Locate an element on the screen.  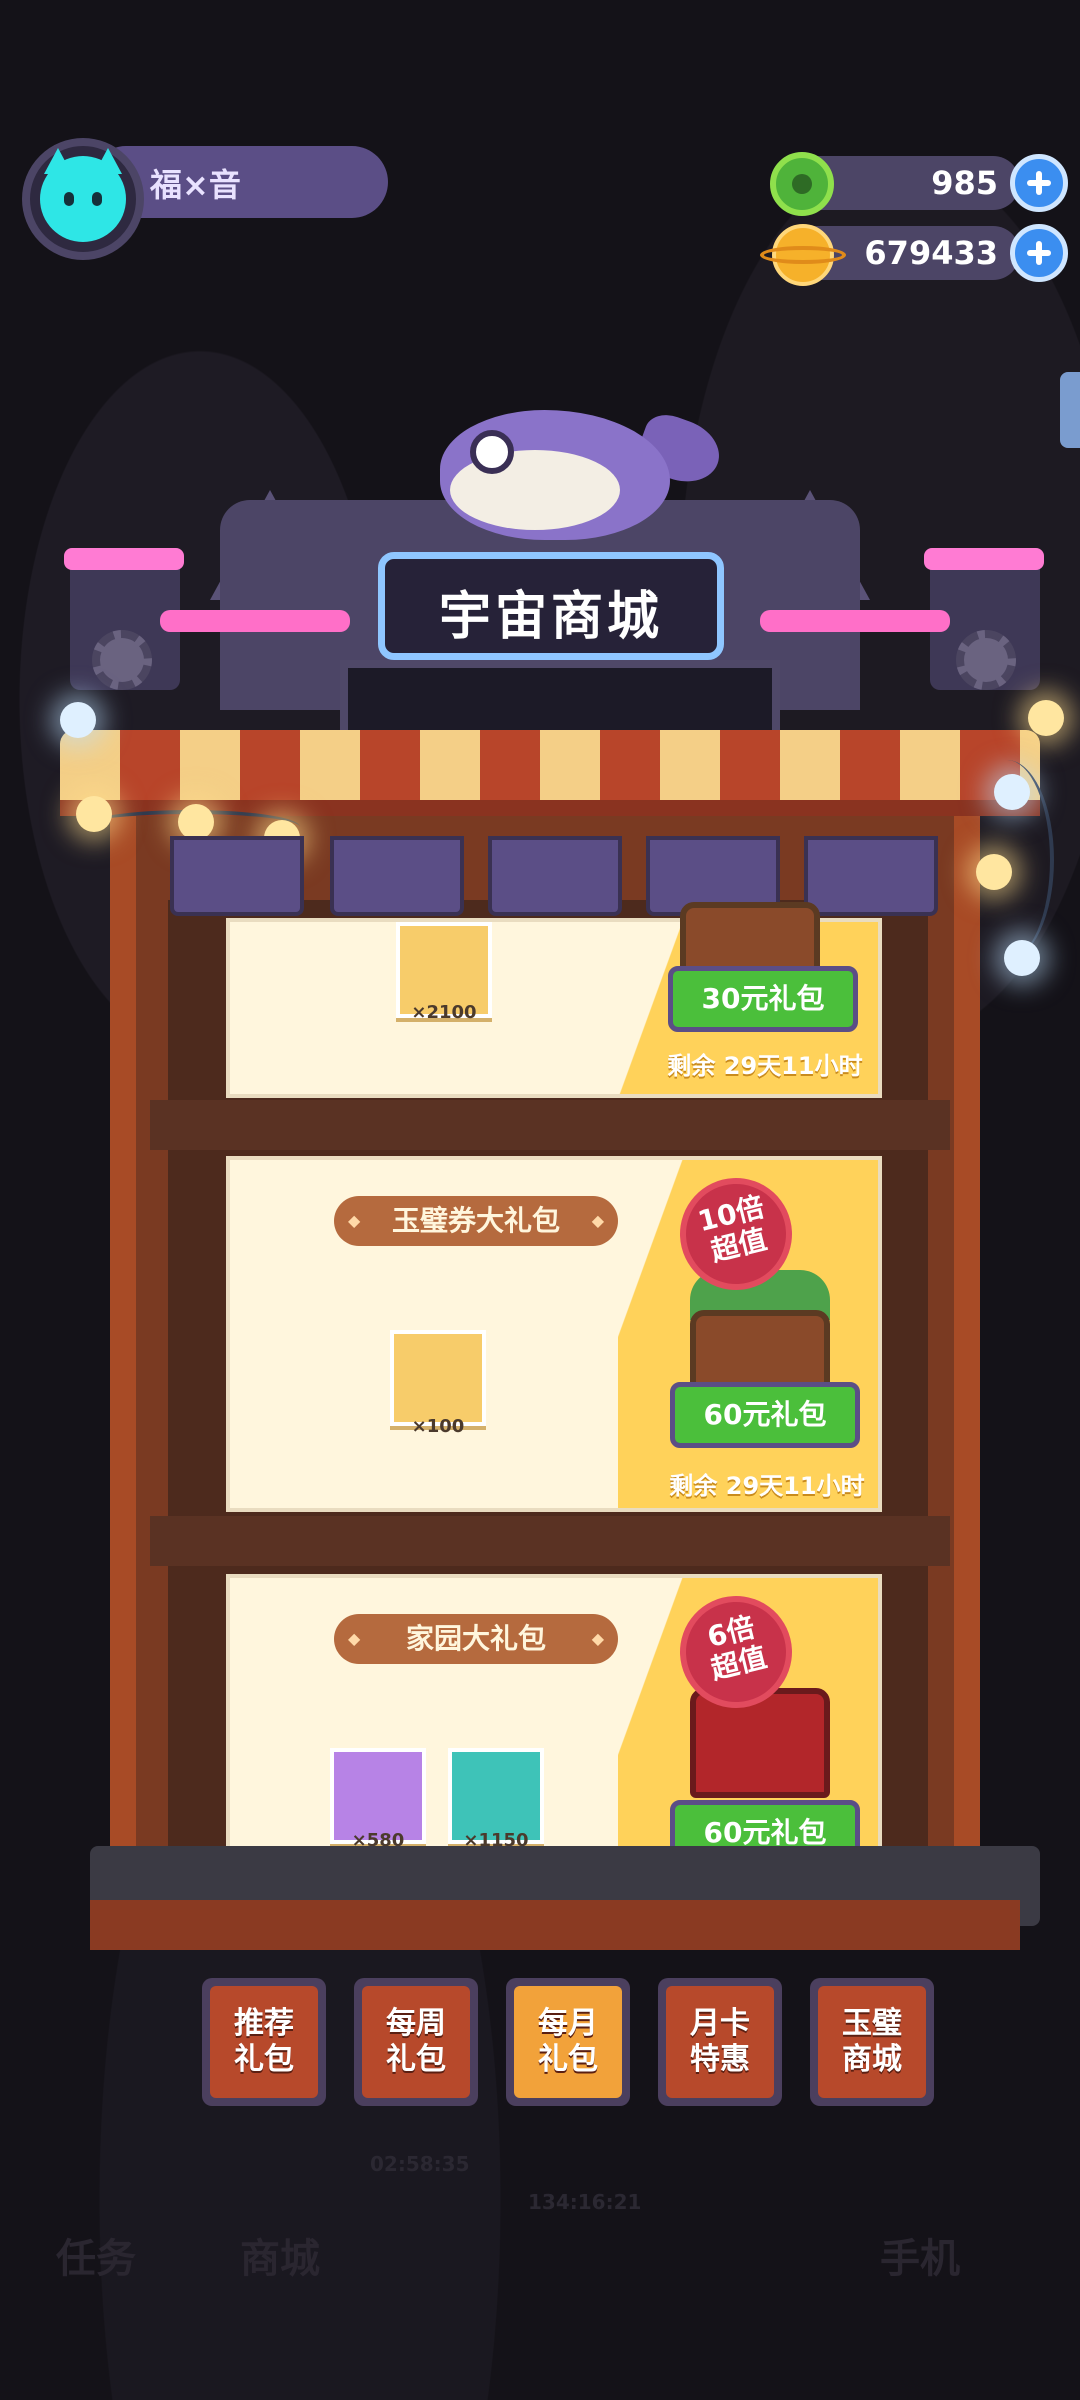
jade-ticket-icon is located at coordinates (438, 1378).